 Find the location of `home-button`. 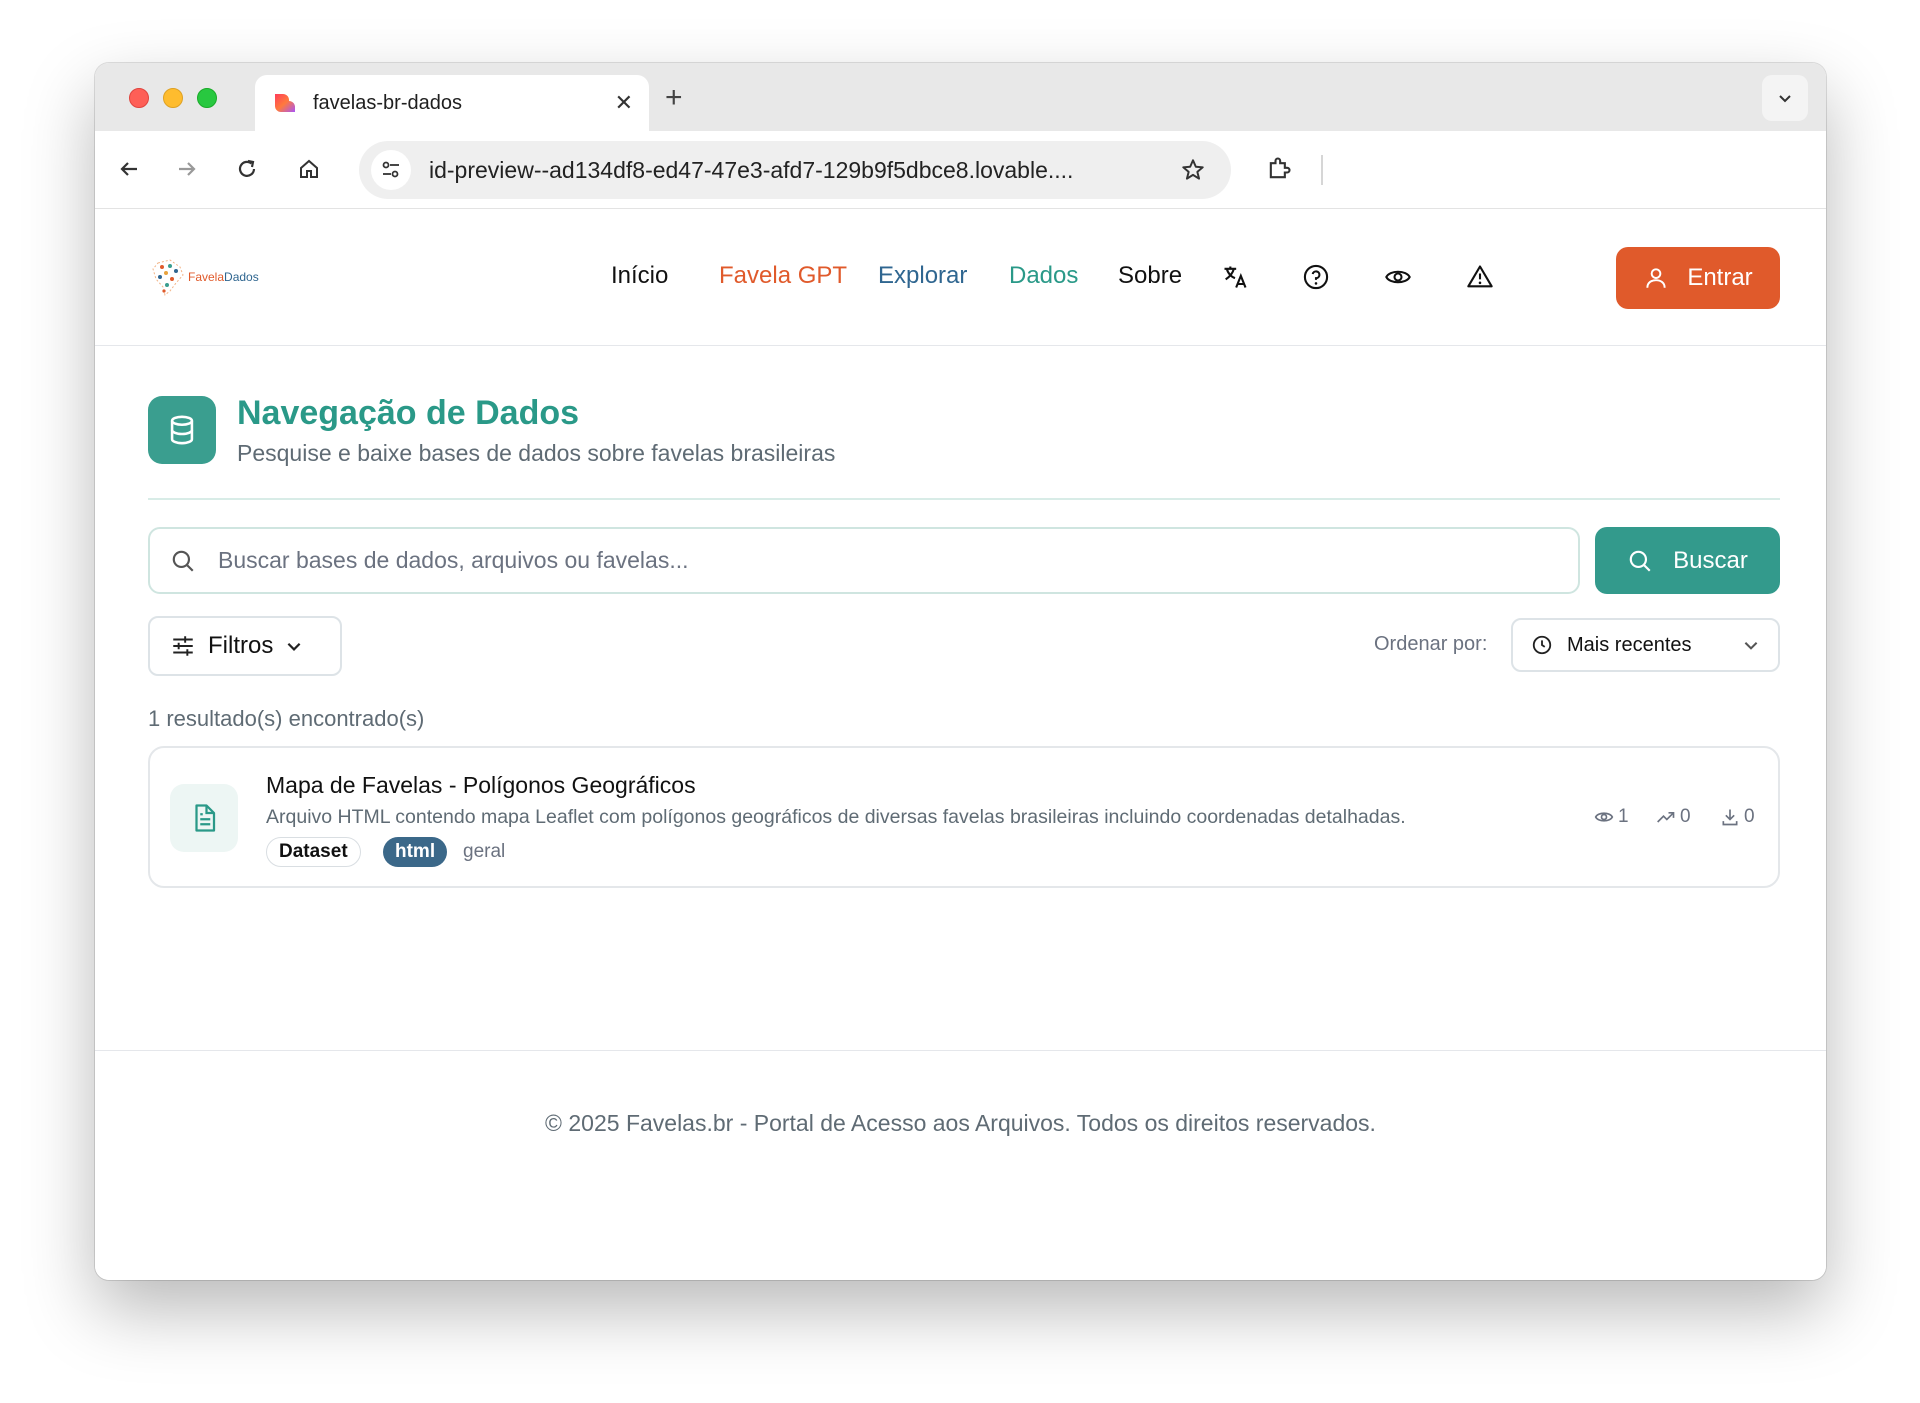

home-button is located at coordinates (309, 169).